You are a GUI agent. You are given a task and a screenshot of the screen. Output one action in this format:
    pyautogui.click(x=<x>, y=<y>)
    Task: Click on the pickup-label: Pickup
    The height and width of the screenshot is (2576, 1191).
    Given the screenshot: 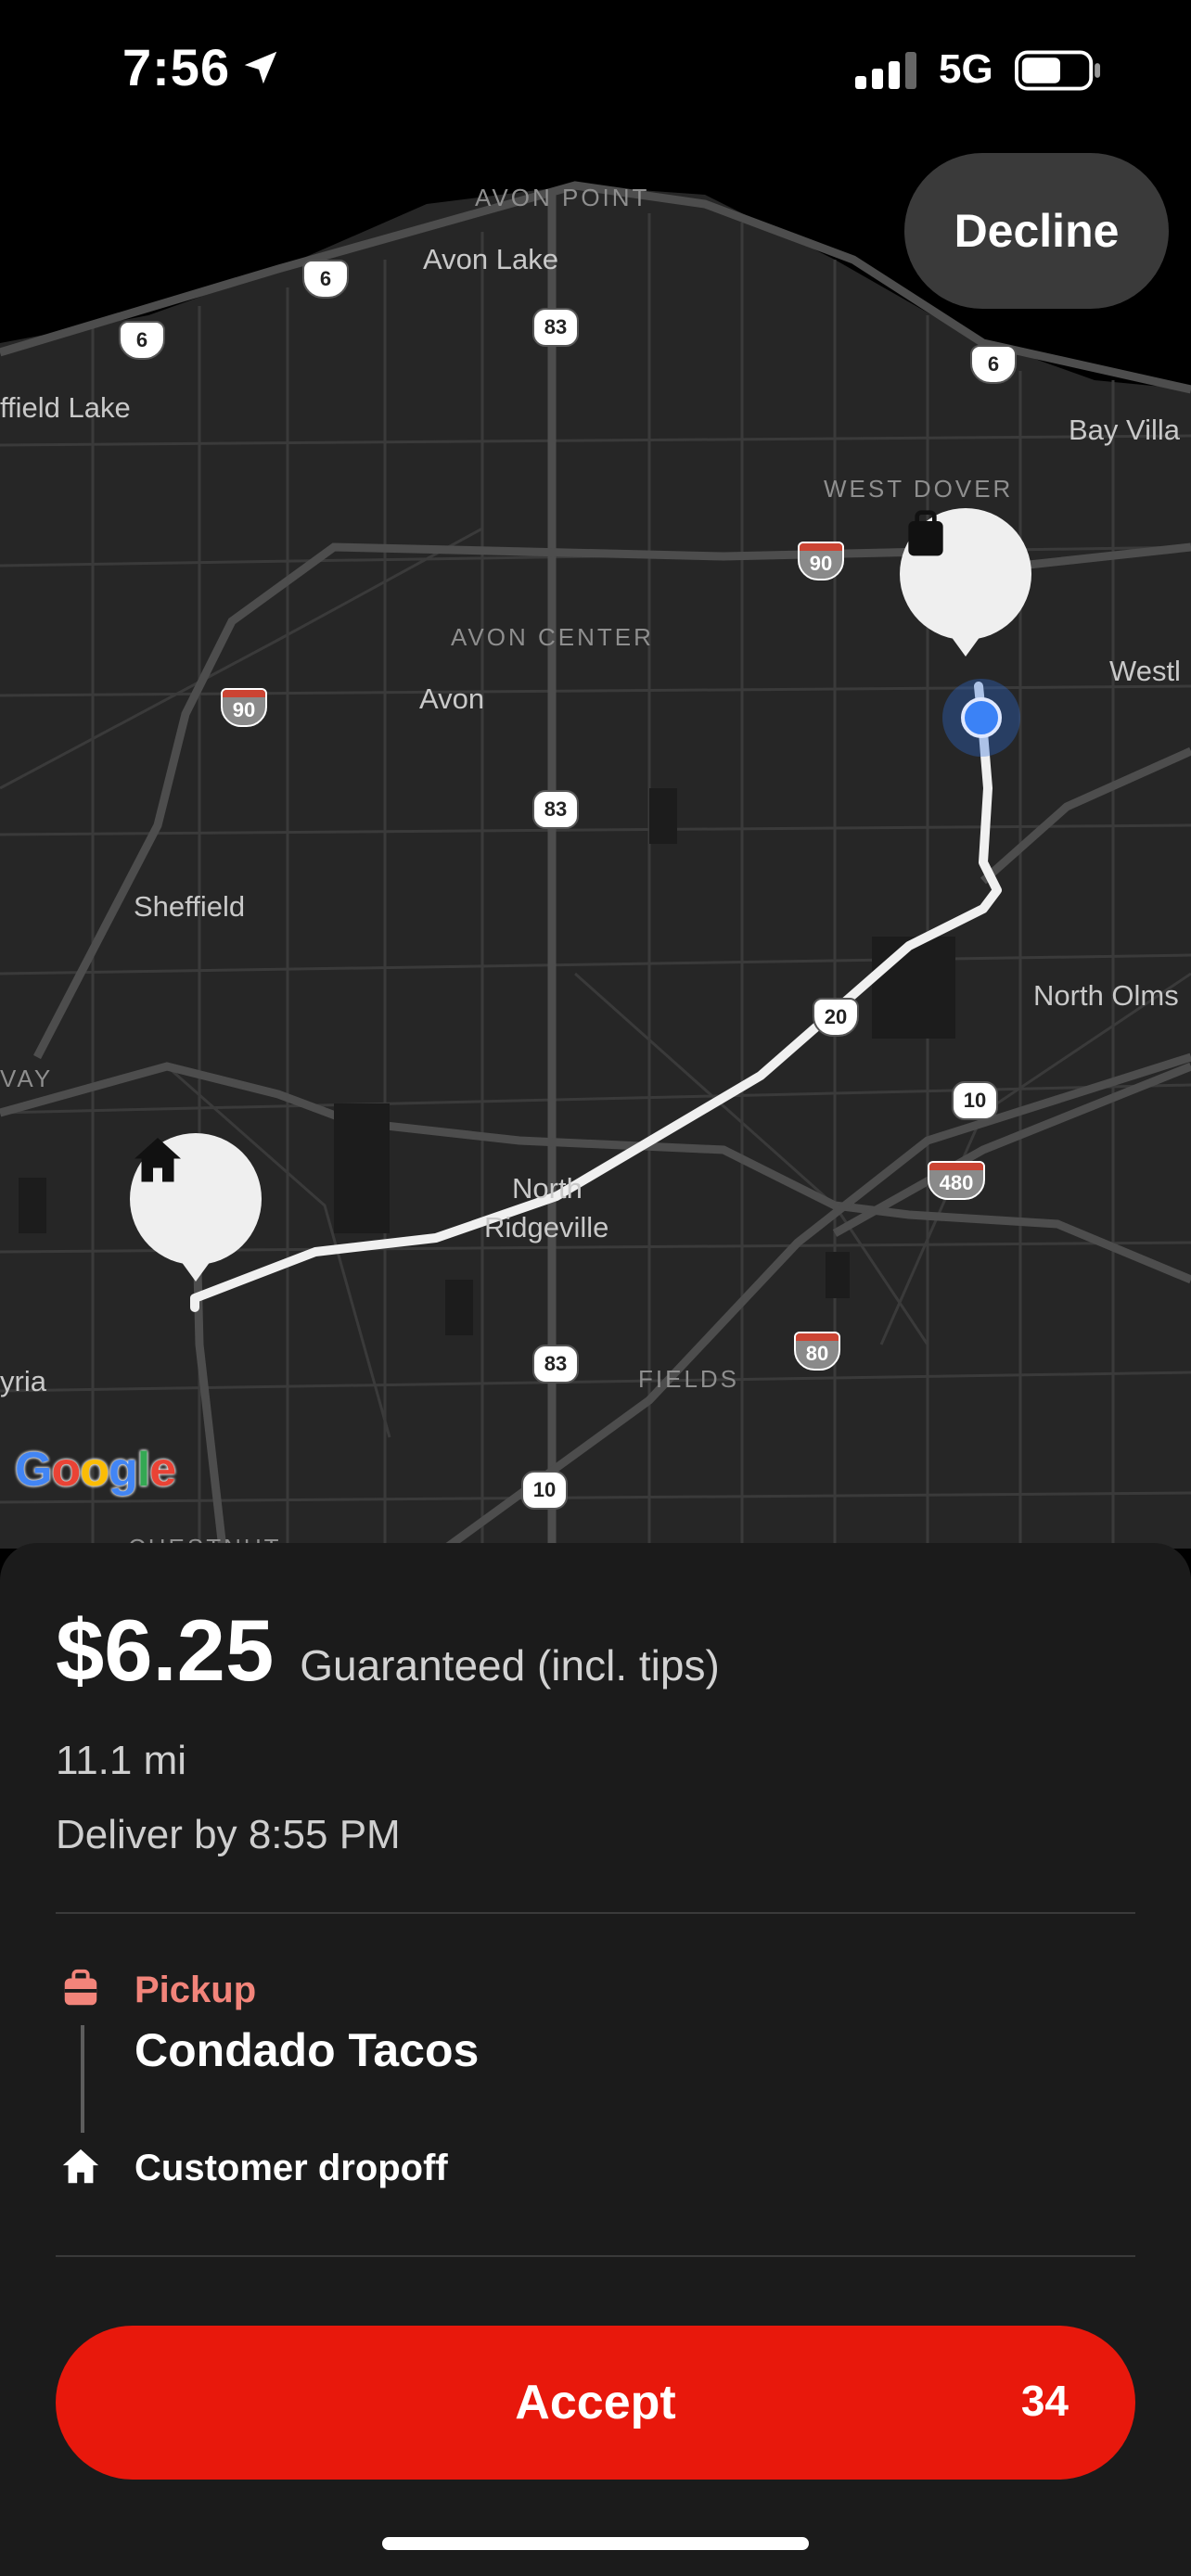 What is the action you would take?
    pyautogui.click(x=196, y=1990)
    